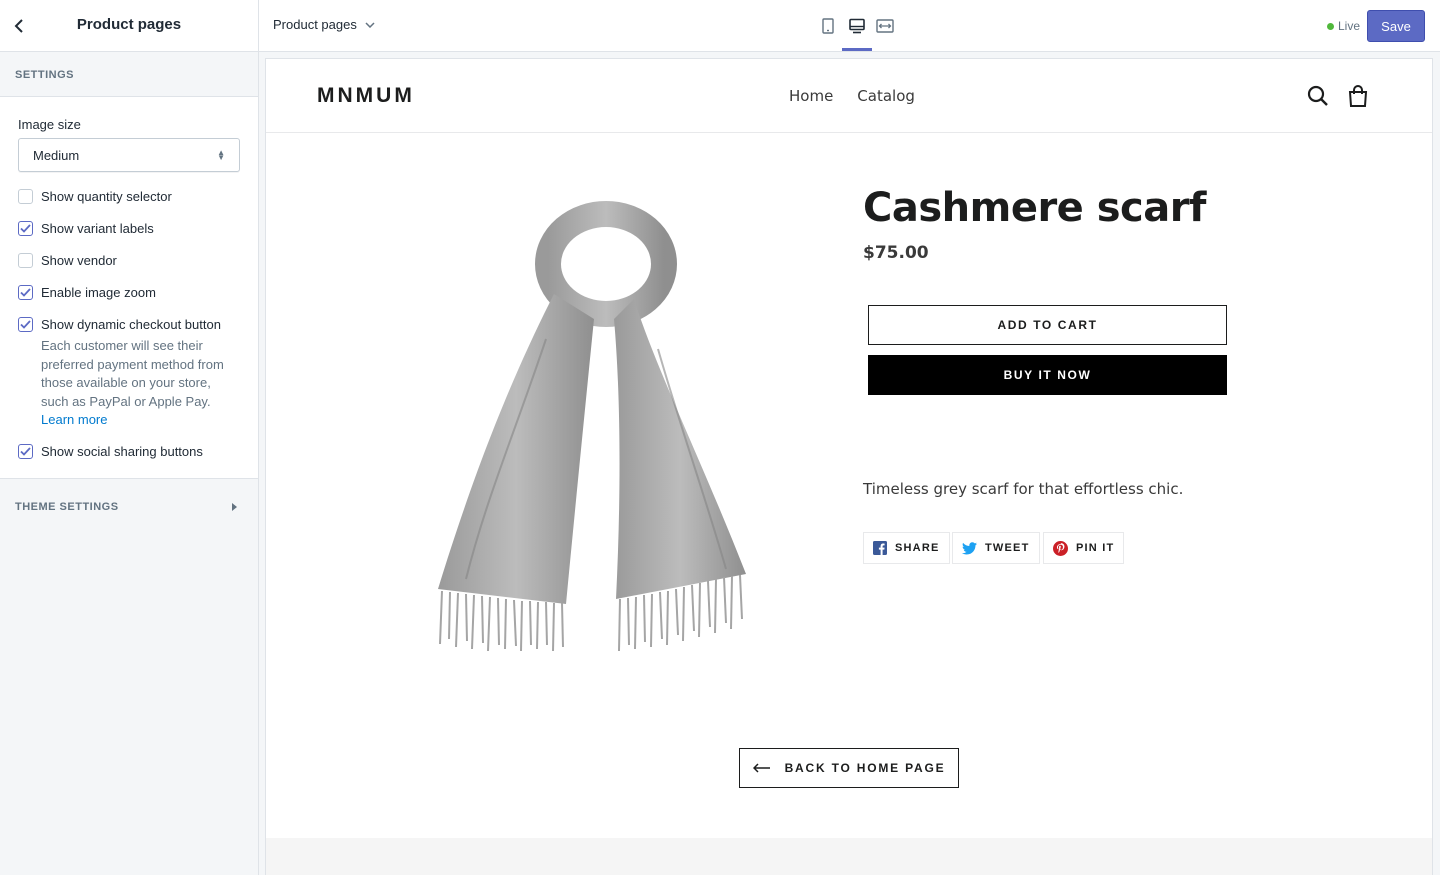 Image resolution: width=1440 pixels, height=875 pixels. I want to click on pinterest-icon, so click(1060, 548).